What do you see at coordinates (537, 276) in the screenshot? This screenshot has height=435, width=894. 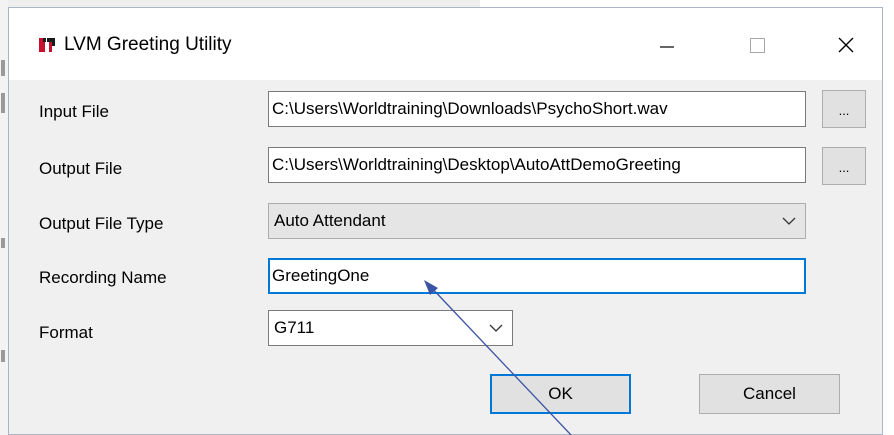 I see `recording-name-field: GreetingOne` at bounding box center [537, 276].